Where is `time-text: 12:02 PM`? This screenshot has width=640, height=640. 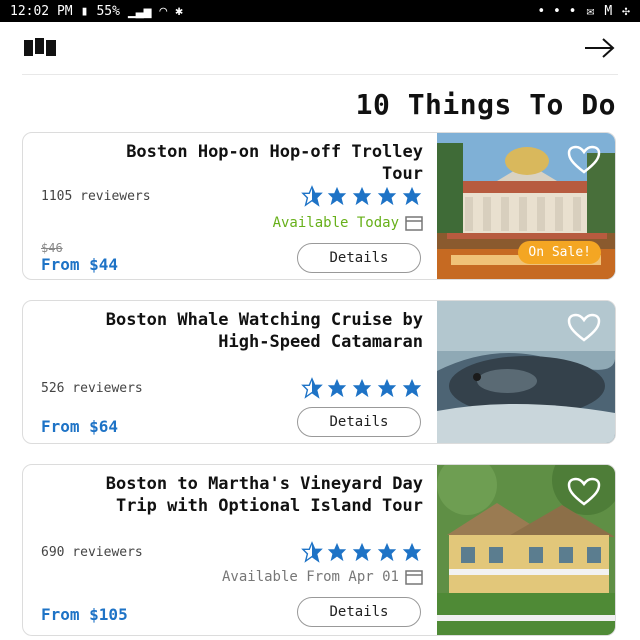 time-text: 12:02 PM is located at coordinates (41, 11).